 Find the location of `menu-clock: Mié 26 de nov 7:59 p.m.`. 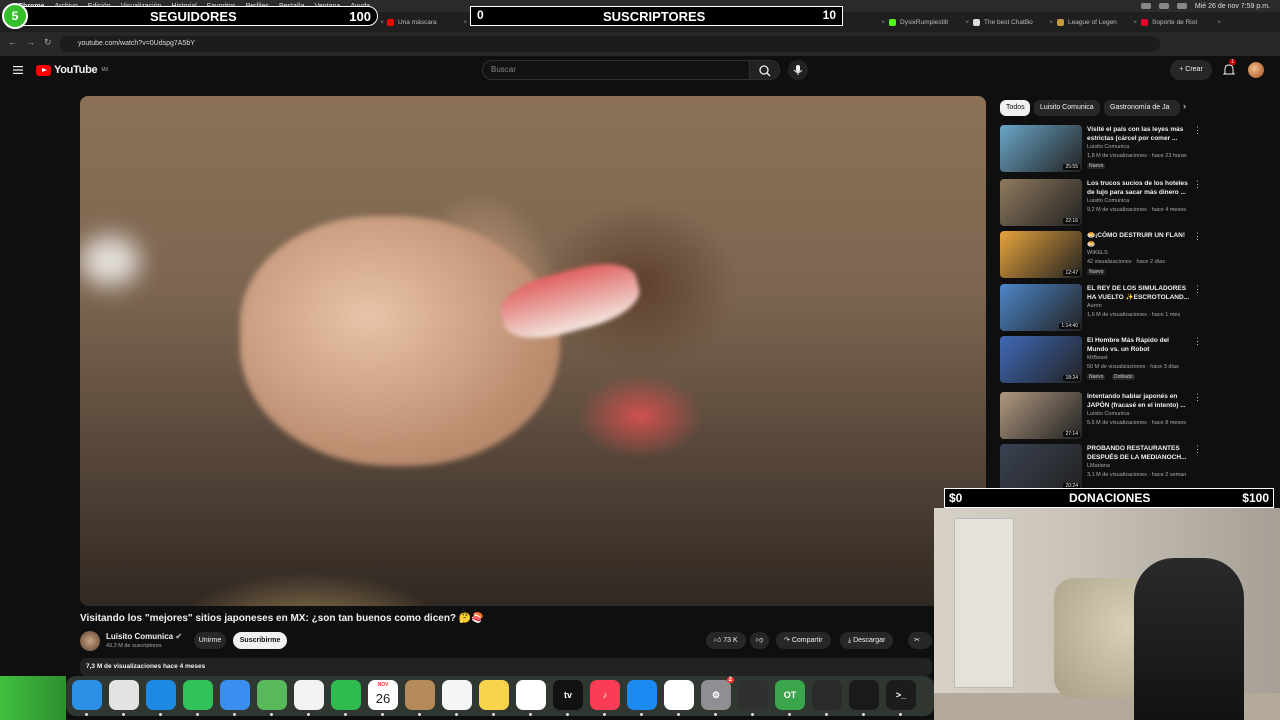

menu-clock: Mié 26 de nov 7:59 p.m. is located at coordinates (1232, 6).